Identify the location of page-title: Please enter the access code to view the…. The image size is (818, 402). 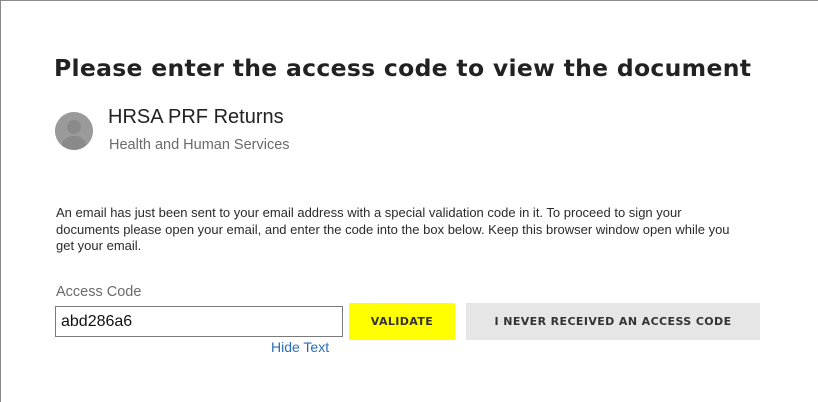
(403, 68).